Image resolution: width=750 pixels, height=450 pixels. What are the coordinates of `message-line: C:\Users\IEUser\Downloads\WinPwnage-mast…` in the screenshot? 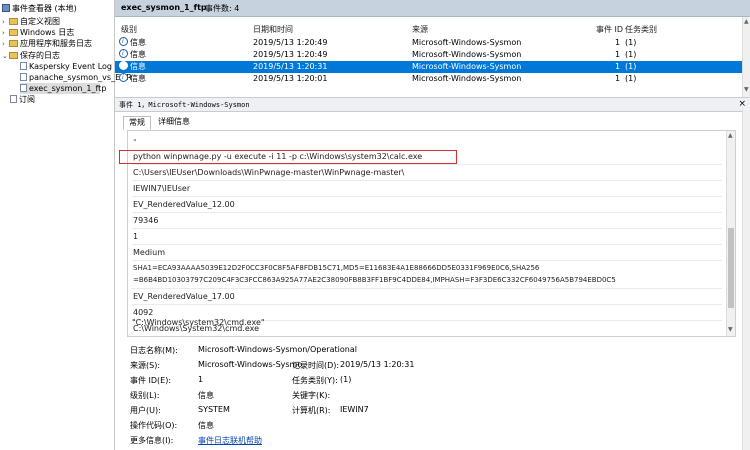 It's located at (269, 172).